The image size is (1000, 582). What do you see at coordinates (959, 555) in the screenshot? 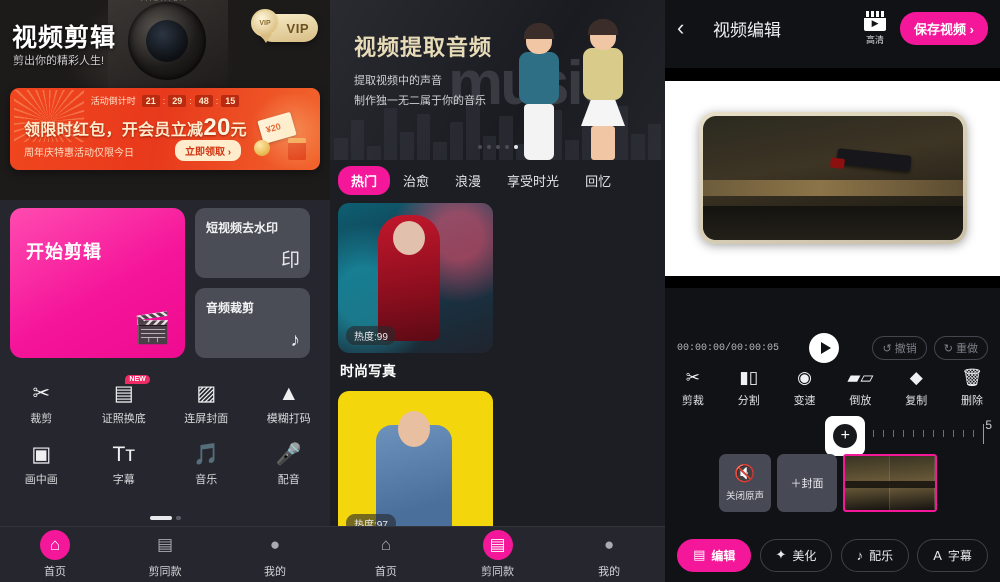
I see `bottom-tab-label: 字幕` at bounding box center [959, 555].